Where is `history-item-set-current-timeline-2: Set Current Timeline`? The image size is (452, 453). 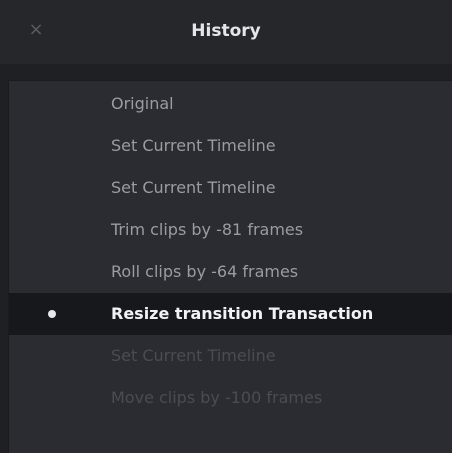
history-item-set-current-timeline-2: Set Current Timeline is located at coordinates (230, 188).